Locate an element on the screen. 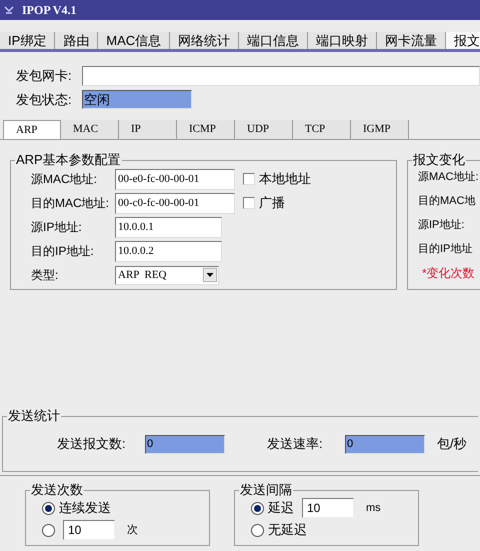 The width and height of the screenshot is (480, 551). protocol-tab: ARP is located at coordinates (32, 129).